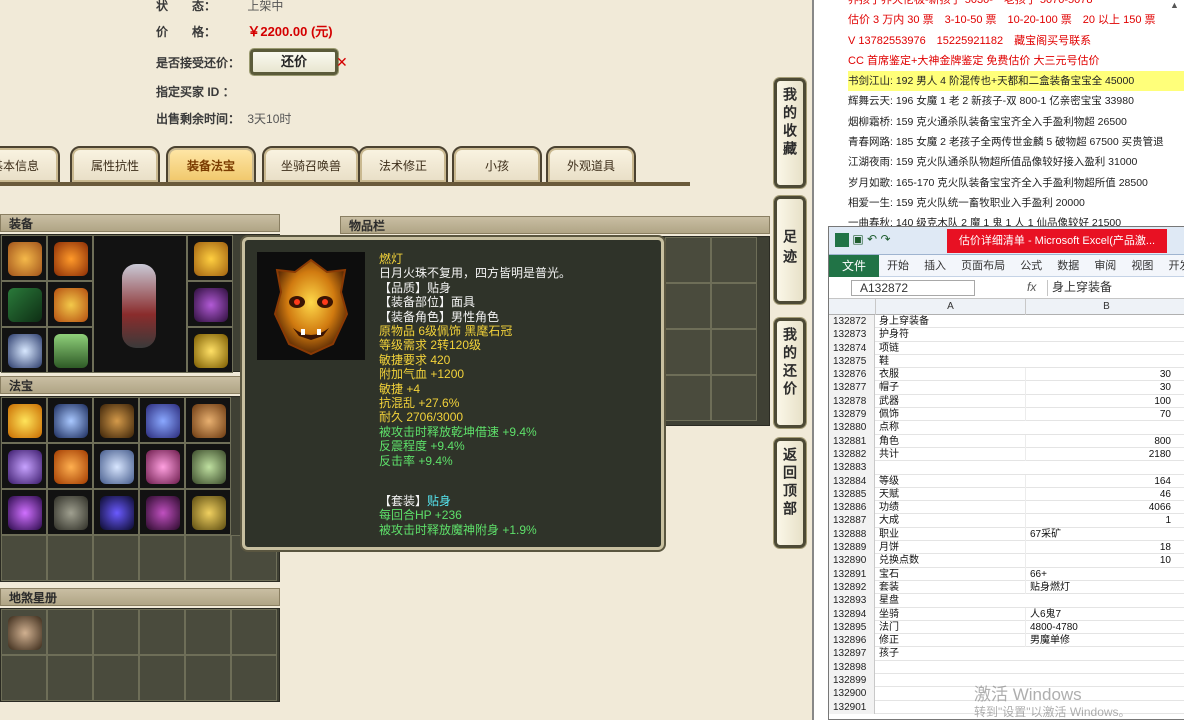  Describe the element at coordinates (1176, 6) in the screenshot. I see `scroll-top-arrow: ▲` at that location.